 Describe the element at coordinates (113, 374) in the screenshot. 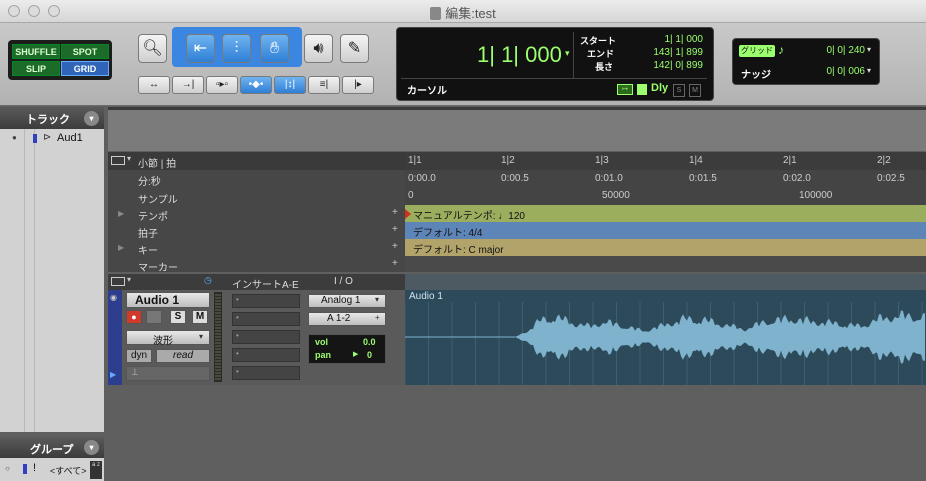

I see `track-expand-icon: ▶` at that location.